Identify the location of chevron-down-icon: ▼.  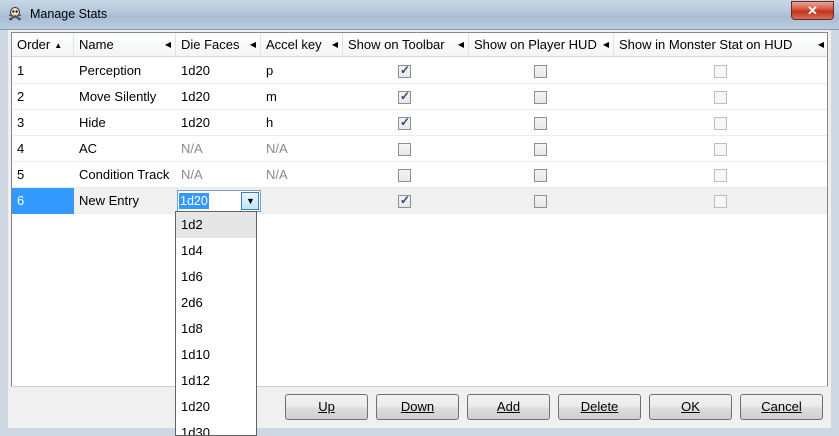
(250, 201).